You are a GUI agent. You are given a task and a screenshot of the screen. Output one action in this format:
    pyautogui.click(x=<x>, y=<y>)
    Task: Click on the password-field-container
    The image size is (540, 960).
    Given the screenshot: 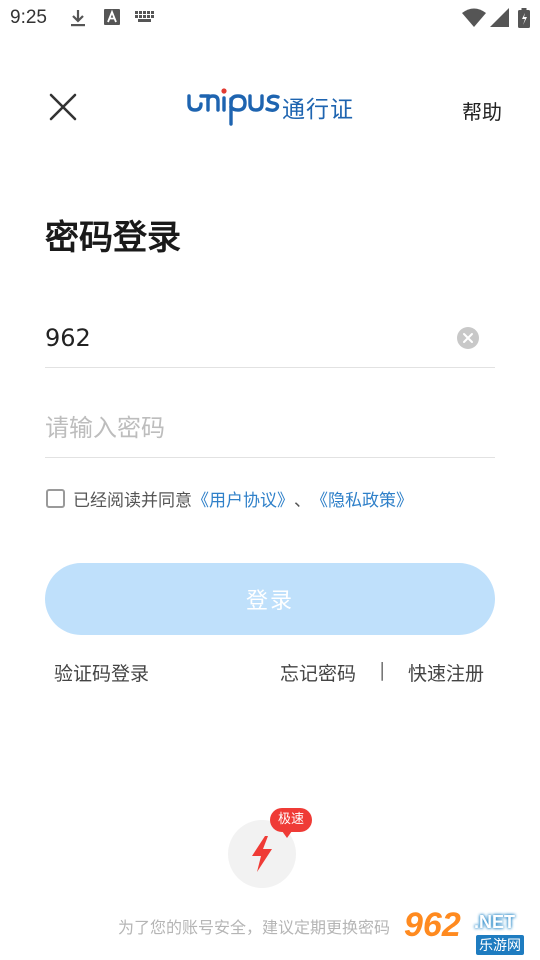 What is the action you would take?
    pyautogui.click(x=270, y=428)
    